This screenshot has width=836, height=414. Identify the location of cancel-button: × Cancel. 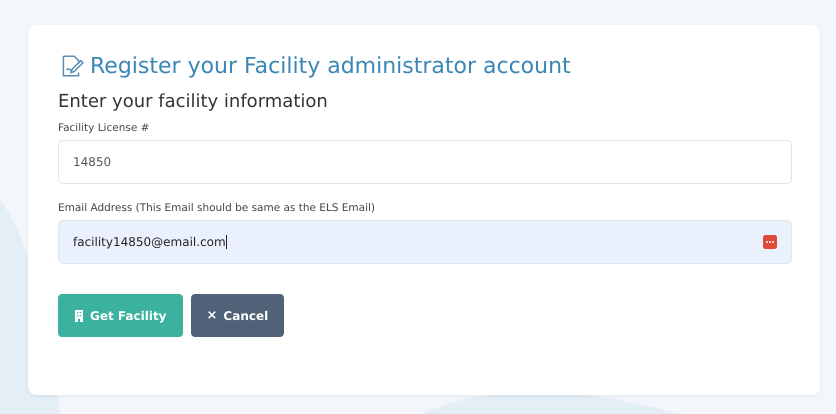
(237, 315).